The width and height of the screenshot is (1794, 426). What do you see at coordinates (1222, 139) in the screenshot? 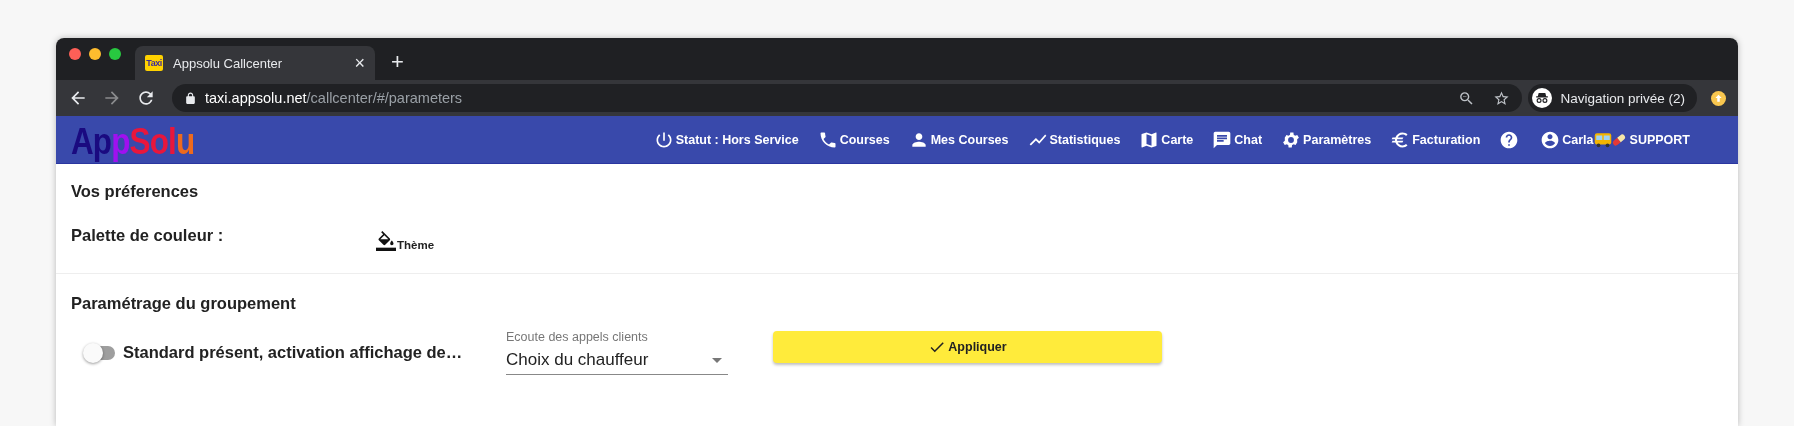
I see `chat-icon` at bounding box center [1222, 139].